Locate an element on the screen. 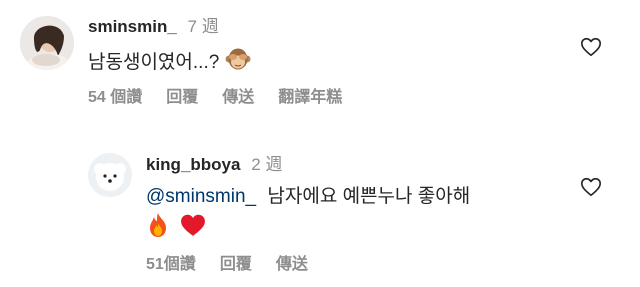  likes-count: 54 個讚 is located at coordinates (115, 98).